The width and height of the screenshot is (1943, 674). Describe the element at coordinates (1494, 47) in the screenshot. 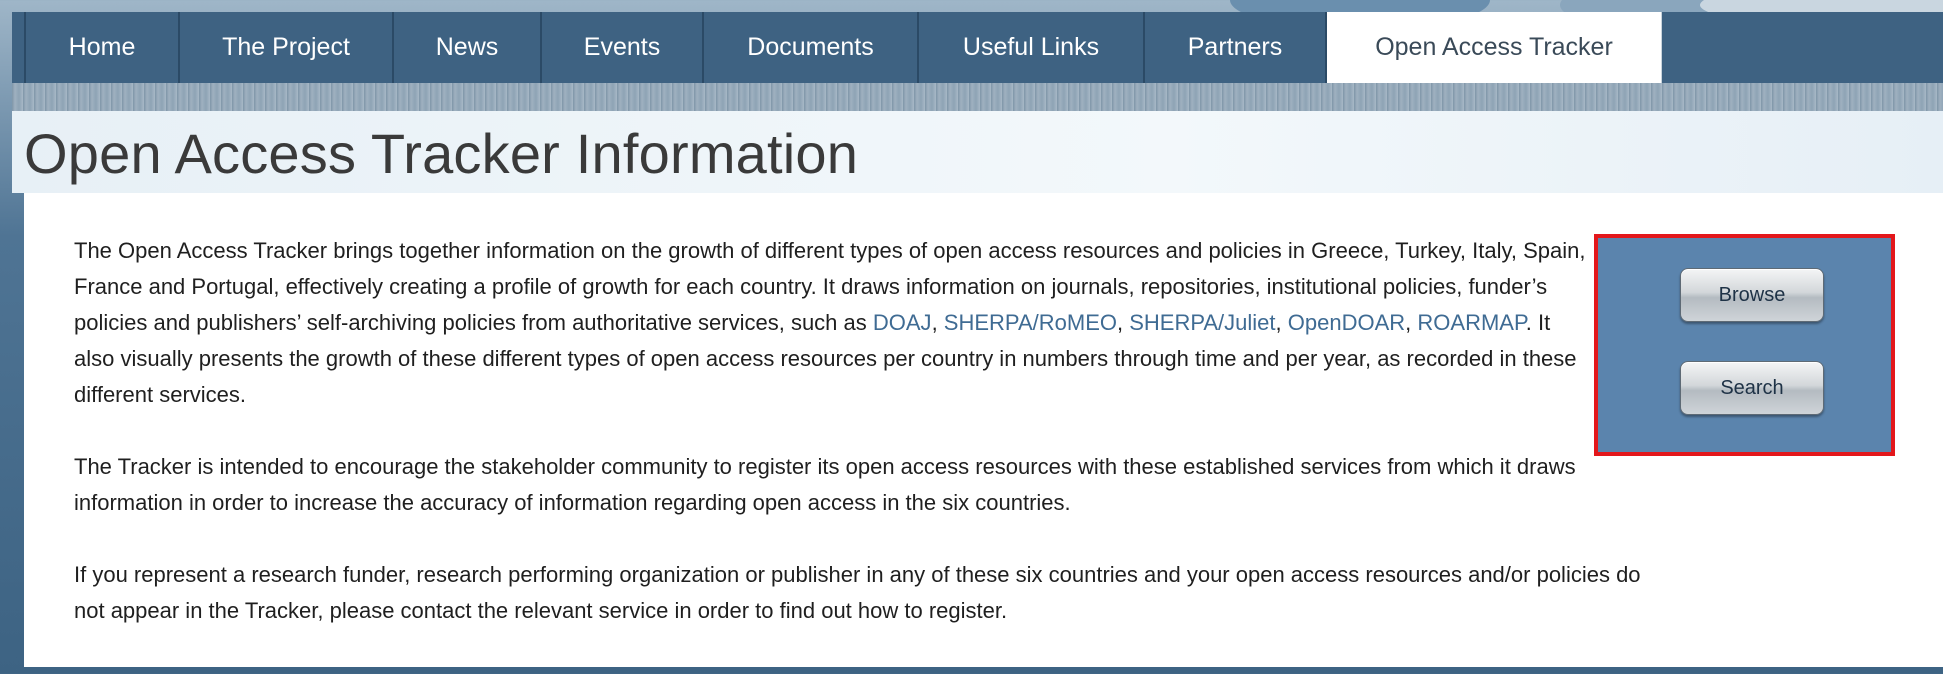

I see `nav-item-open-access-tracker: Open Access Tracker` at that location.